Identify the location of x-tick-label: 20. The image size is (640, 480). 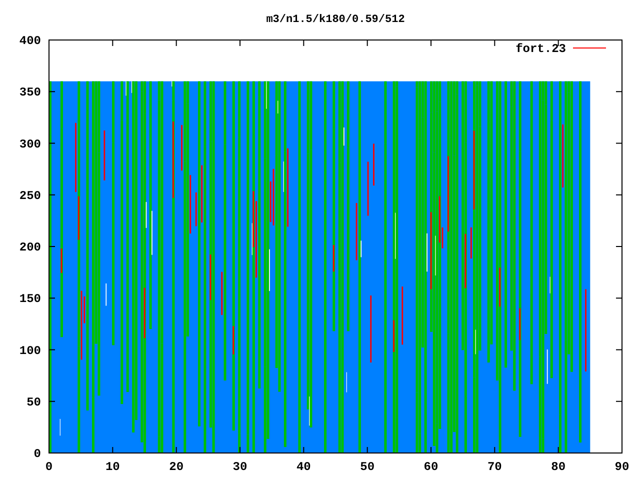
(176, 467).